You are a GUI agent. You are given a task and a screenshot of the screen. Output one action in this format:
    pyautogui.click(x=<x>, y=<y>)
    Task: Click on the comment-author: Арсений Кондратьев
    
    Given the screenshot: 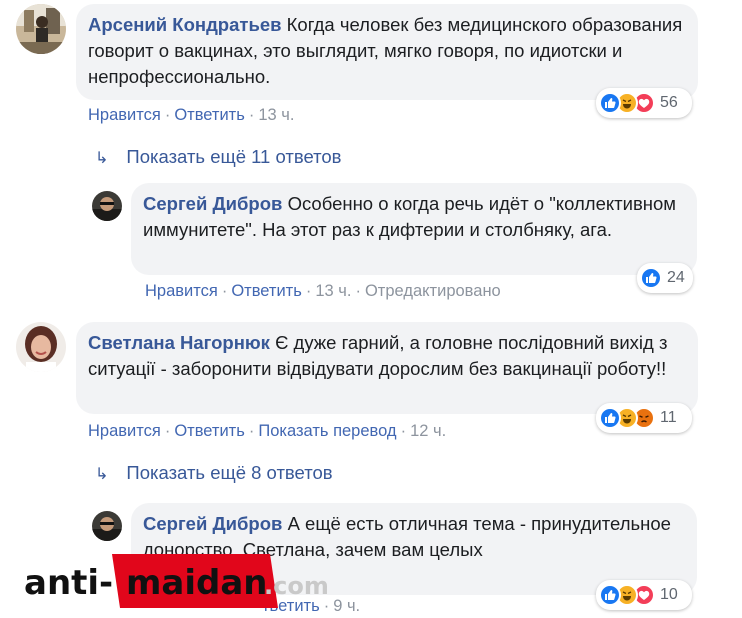 What is the action you would take?
    pyautogui.click(x=185, y=24)
    